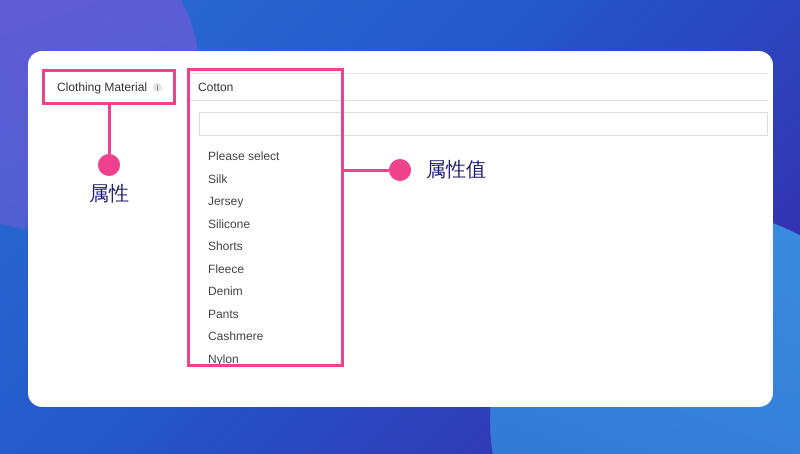  What do you see at coordinates (456, 170) in the screenshot?
I see `annotation-text: 属性值` at bounding box center [456, 170].